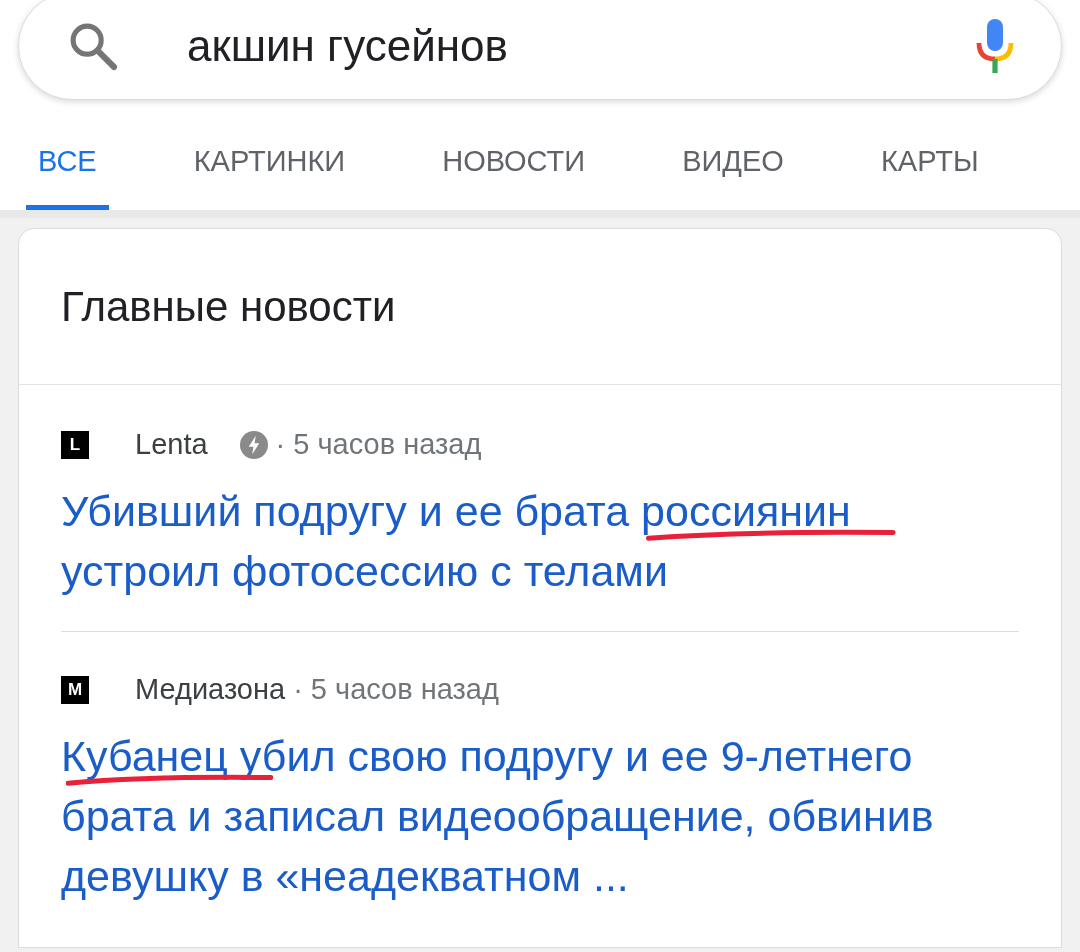  What do you see at coordinates (67, 161) in the screenshot?
I see `tab: ВСЕ` at bounding box center [67, 161].